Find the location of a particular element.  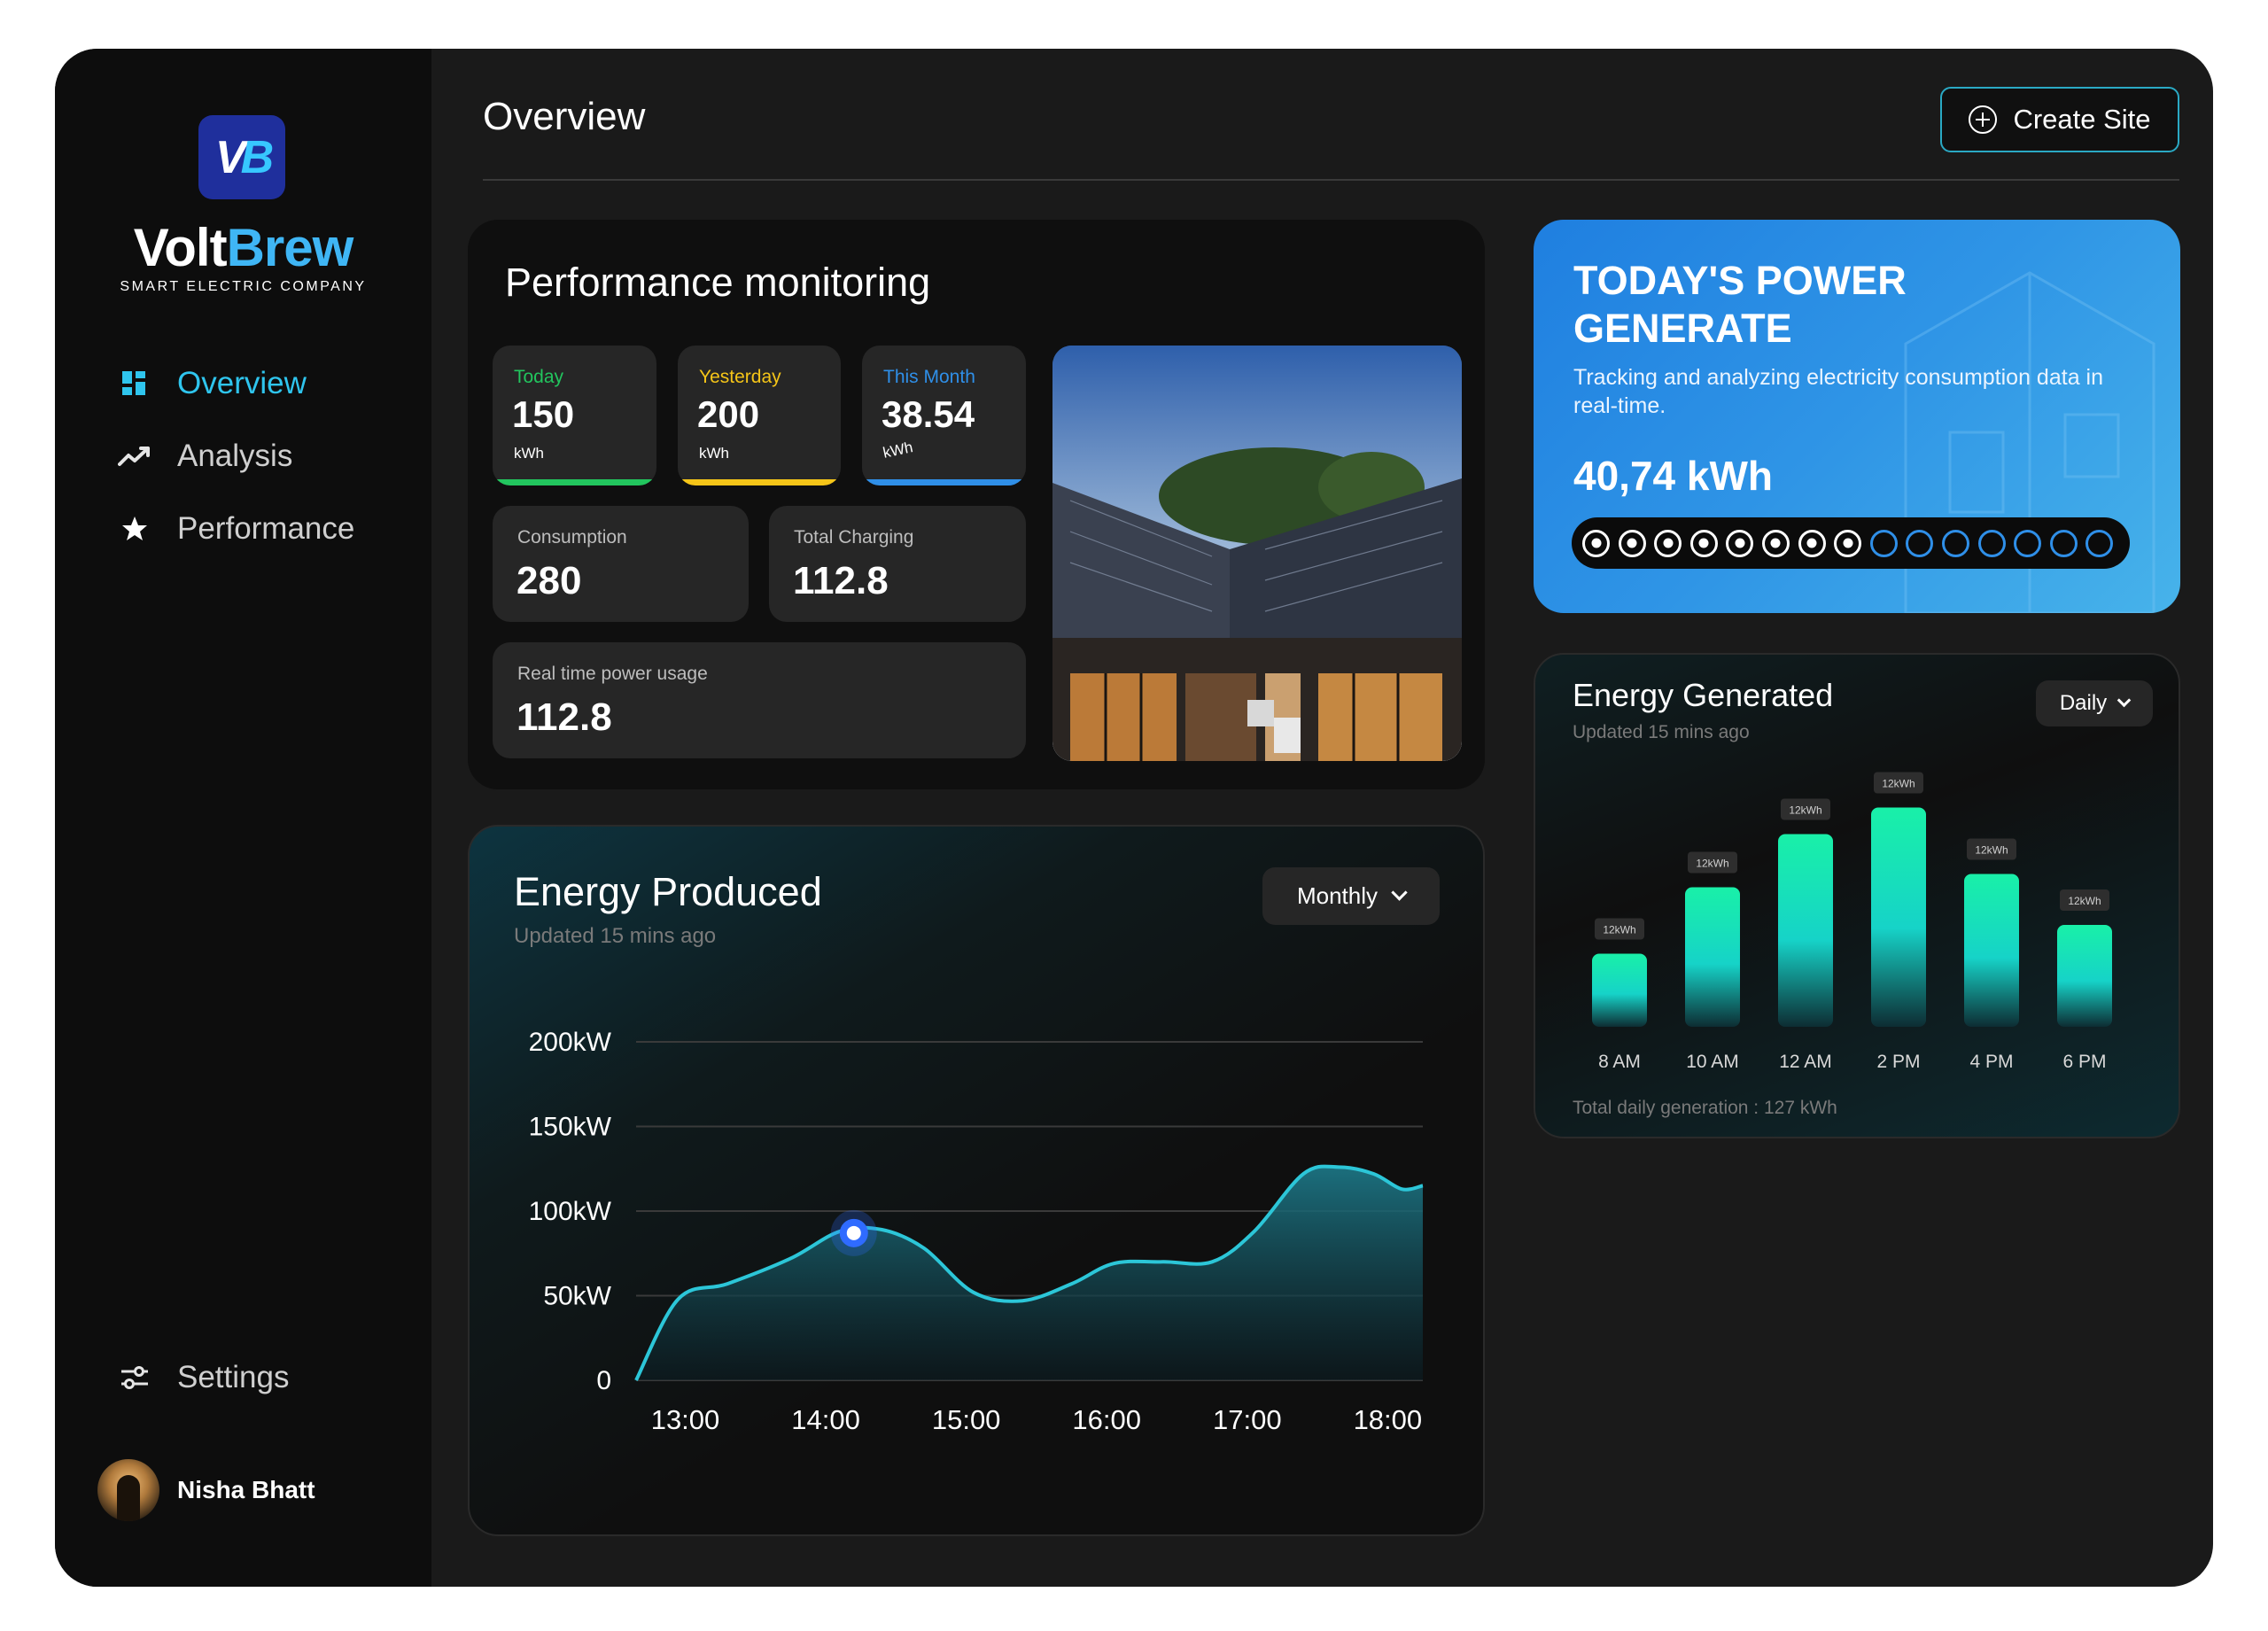

sidebar-item-label: Analysis is located at coordinates (235, 456).